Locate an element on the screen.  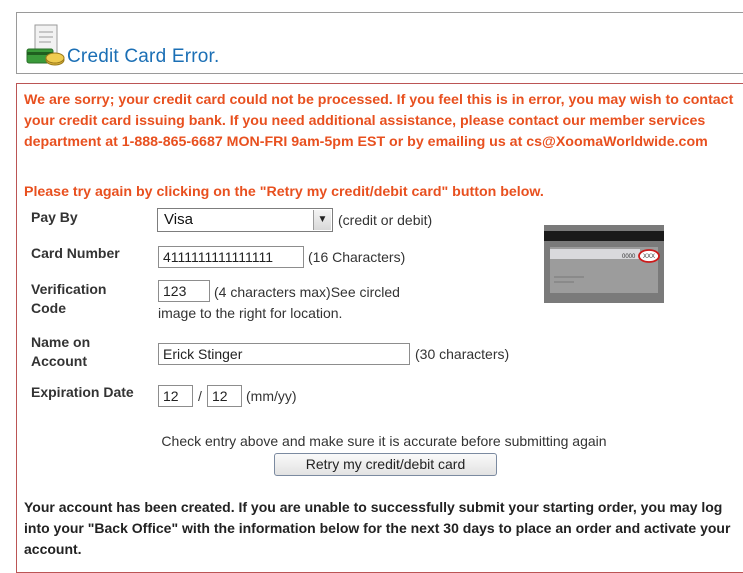
name-on-account-label-line1: Name on is located at coordinates (61, 342).